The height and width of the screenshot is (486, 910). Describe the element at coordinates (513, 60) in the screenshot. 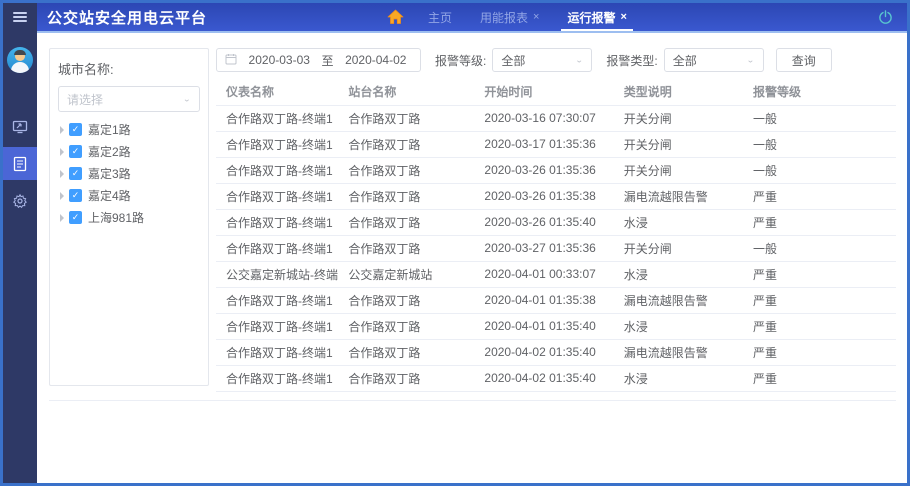

I see `alarm-level-value: 全部` at that location.